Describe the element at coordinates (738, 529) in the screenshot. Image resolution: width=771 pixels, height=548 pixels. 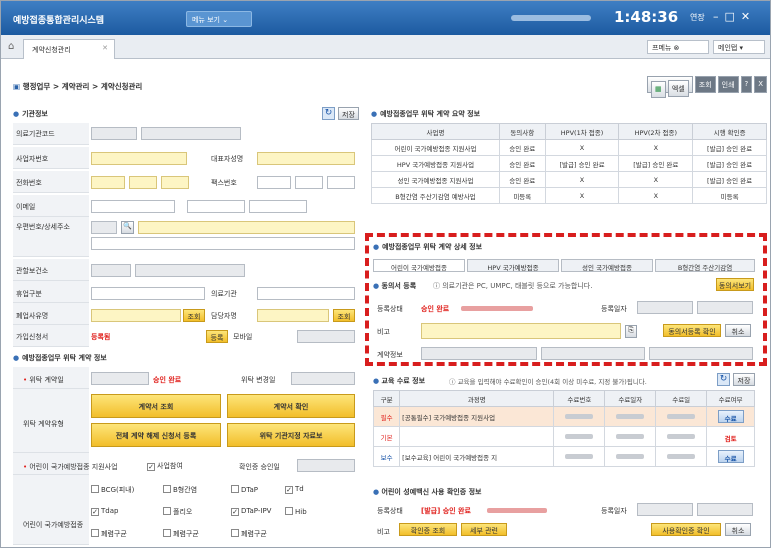
I see `cert-cancel-button: 취소` at that location.